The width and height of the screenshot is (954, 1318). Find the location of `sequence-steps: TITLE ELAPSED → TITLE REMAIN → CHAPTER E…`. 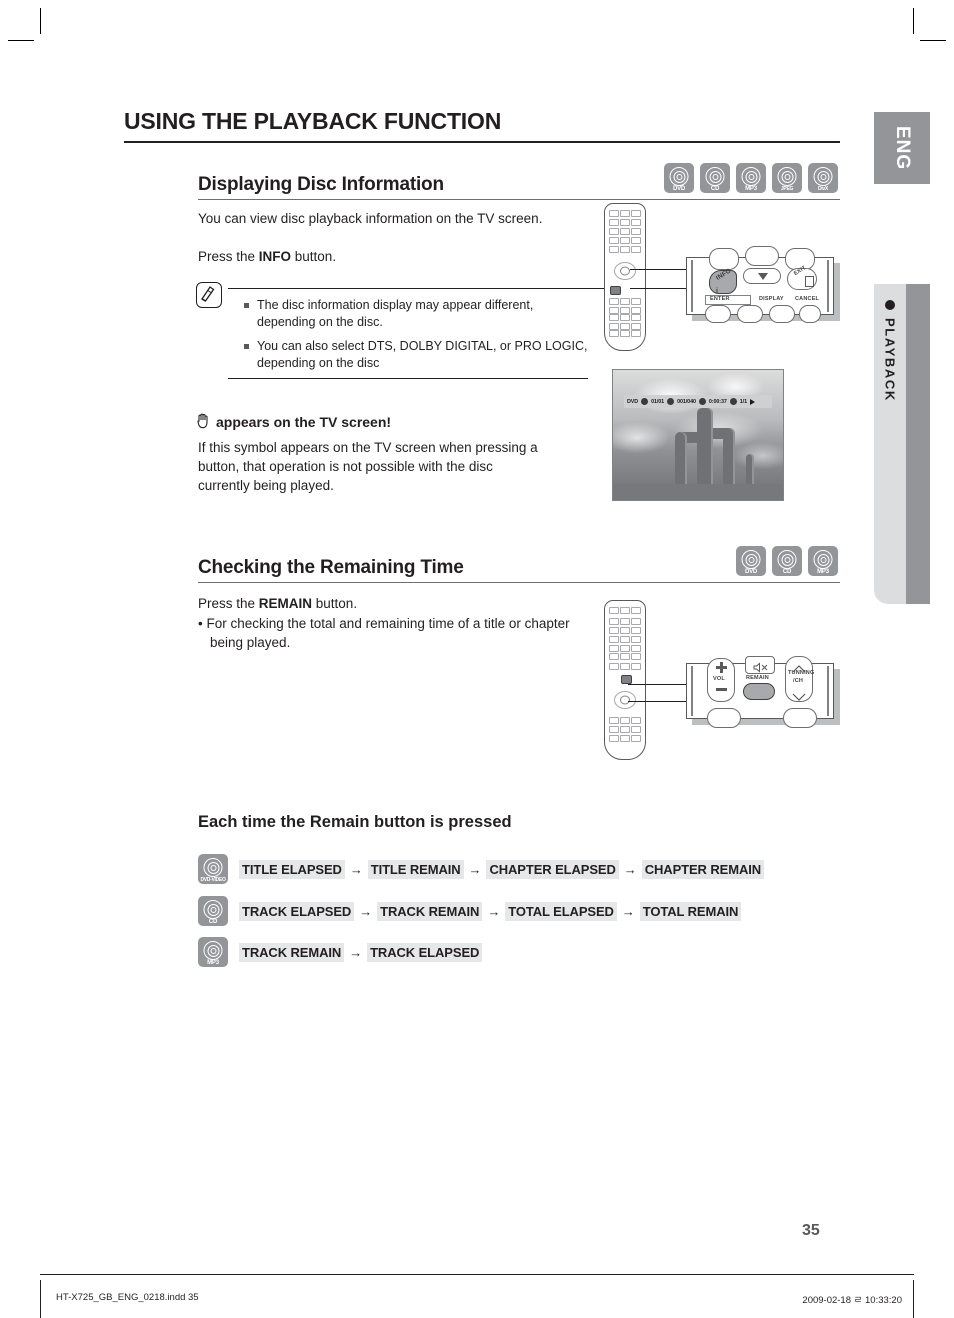

sequence-steps: TITLE ELAPSED → TITLE REMAIN → CHAPTER E… is located at coordinates (502, 869).